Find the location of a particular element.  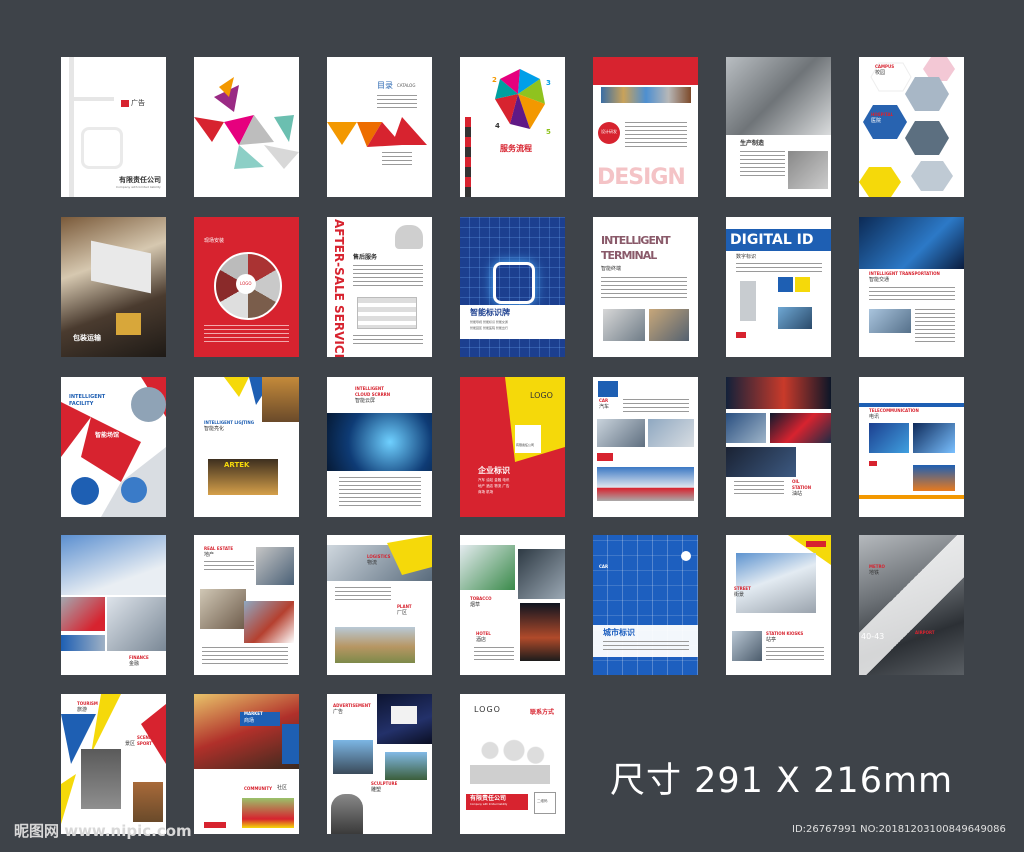

city-car-en: CAR is located at coordinates (604, 566).